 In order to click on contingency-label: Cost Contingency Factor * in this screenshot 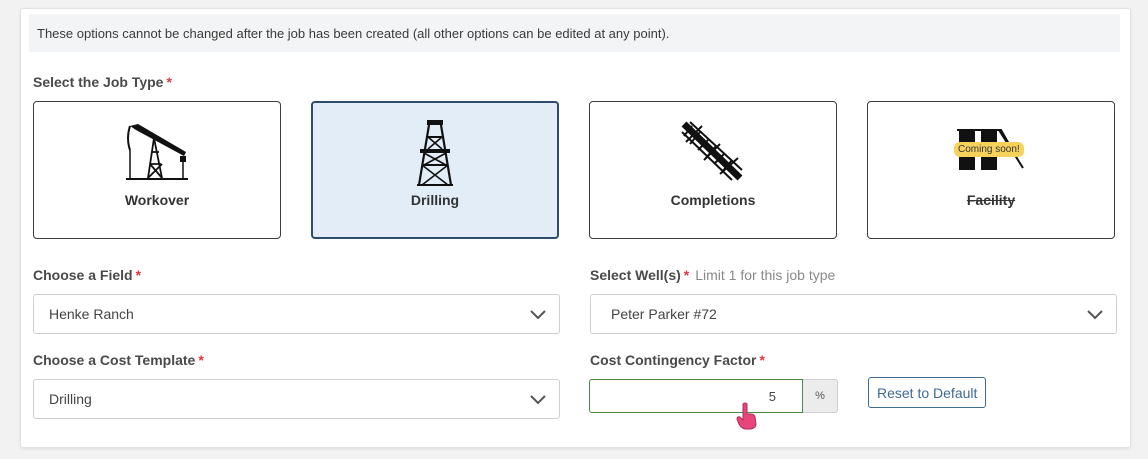, I will do `click(677, 360)`.